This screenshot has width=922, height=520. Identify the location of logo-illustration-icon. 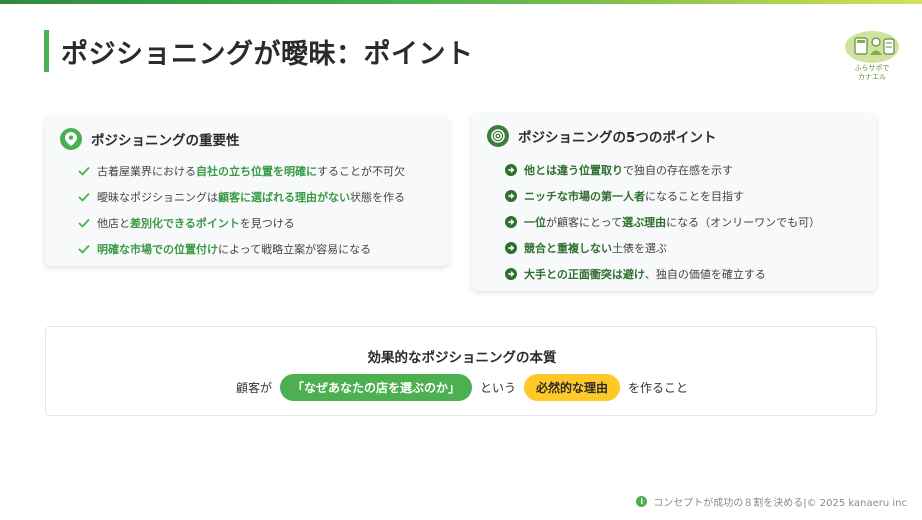
(872, 47).